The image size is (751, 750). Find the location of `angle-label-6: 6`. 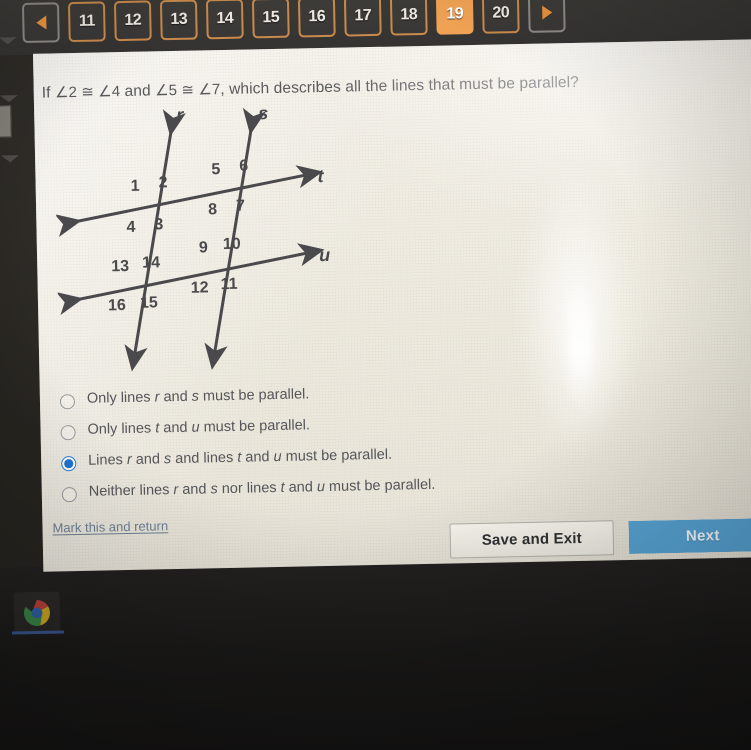

angle-label-6: 6 is located at coordinates (243, 166).